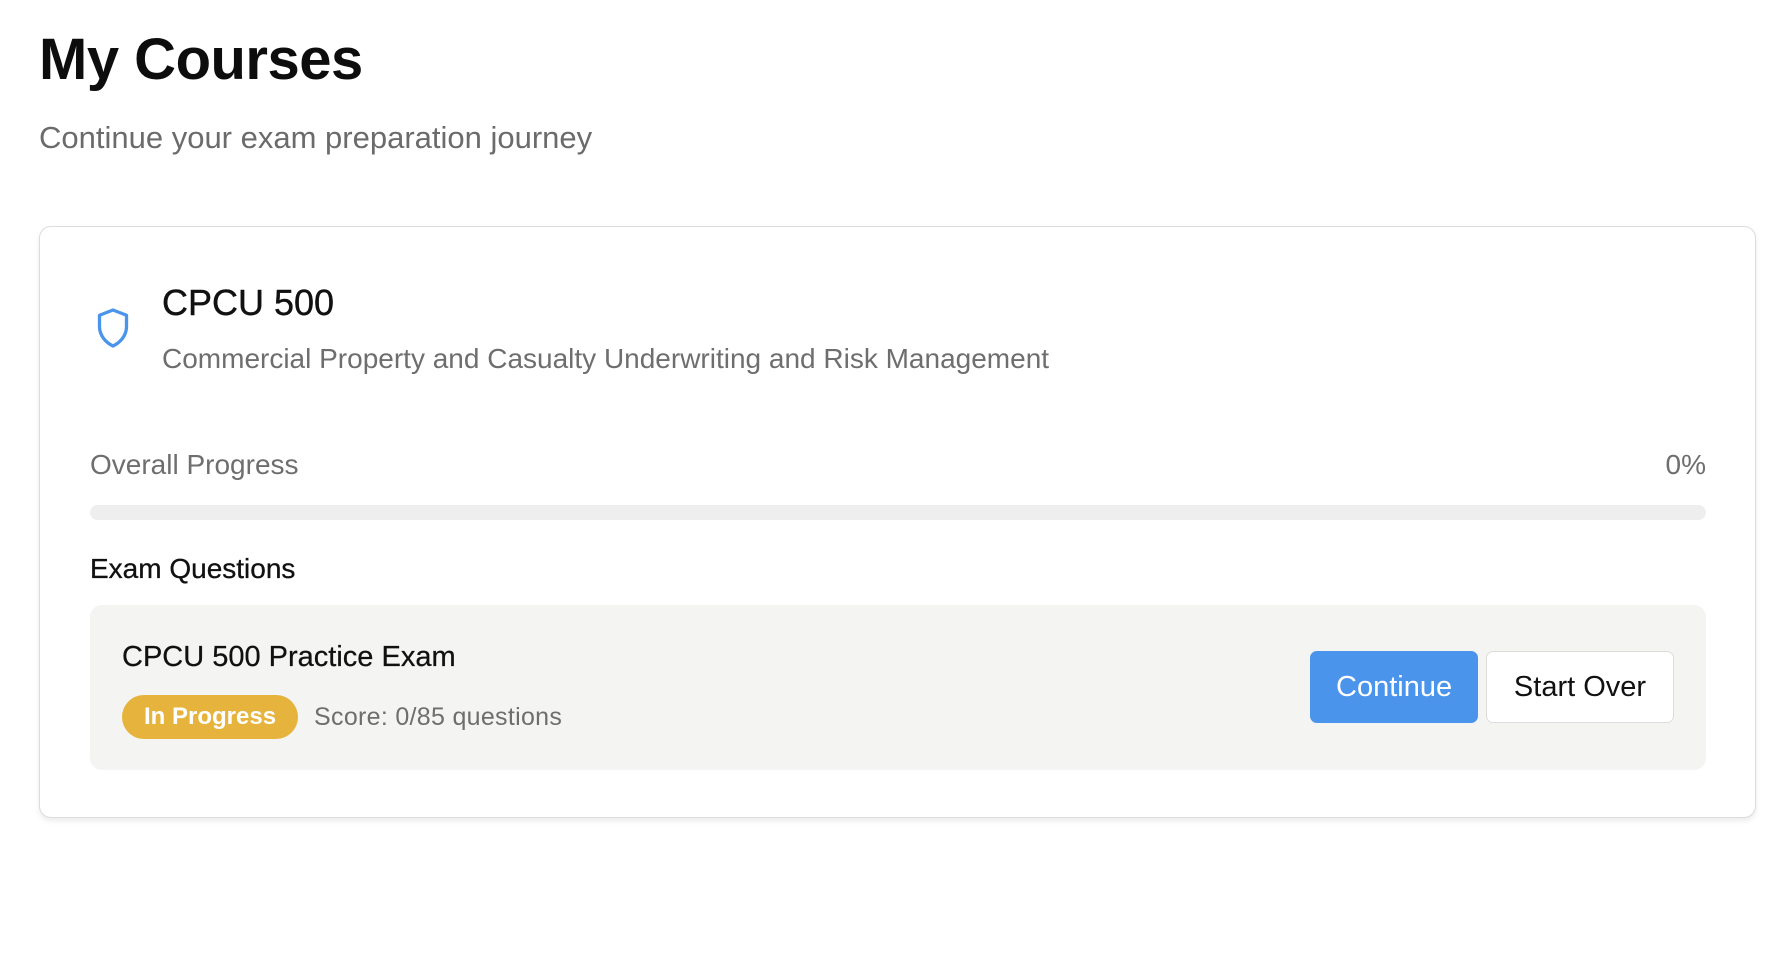  I want to click on progress-header: Overall Progress 0%, so click(898, 465).